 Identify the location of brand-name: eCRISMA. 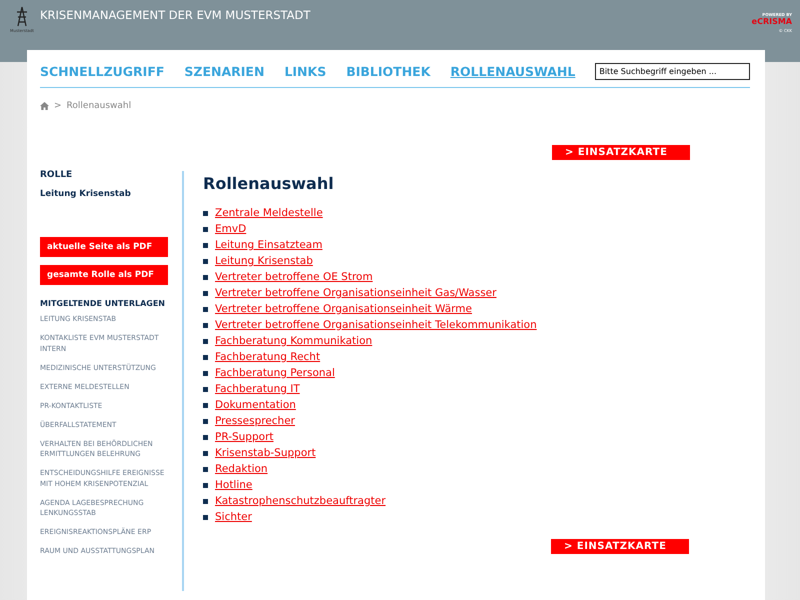
(772, 21).